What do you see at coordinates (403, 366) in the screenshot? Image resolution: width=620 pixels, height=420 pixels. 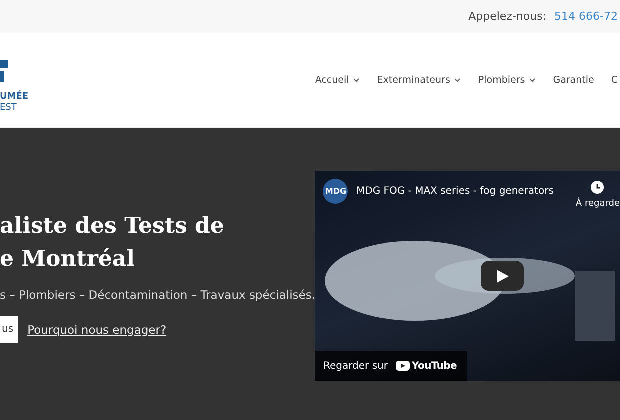 I see `play-logo-icon` at bounding box center [403, 366].